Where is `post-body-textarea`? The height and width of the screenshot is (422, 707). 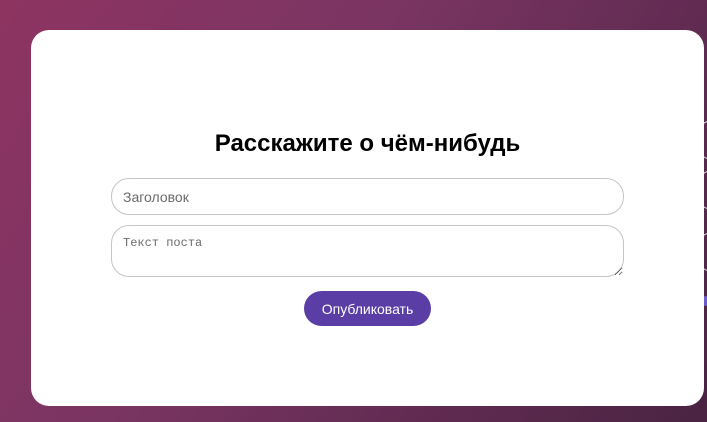 post-body-textarea is located at coordinates (367, 251).